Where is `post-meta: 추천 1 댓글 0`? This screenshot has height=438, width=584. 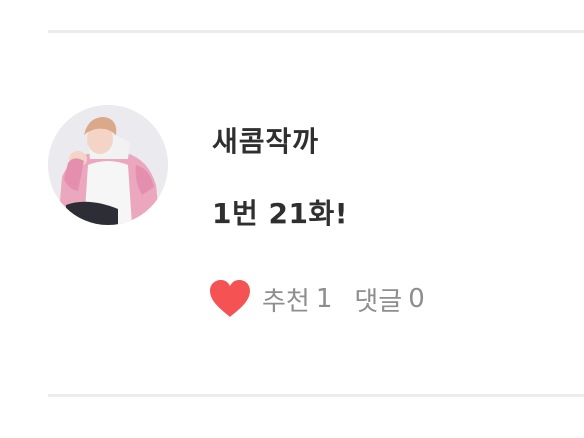 post-meta: 추천 1 댓글 0 is located at coordinates (316, 299).